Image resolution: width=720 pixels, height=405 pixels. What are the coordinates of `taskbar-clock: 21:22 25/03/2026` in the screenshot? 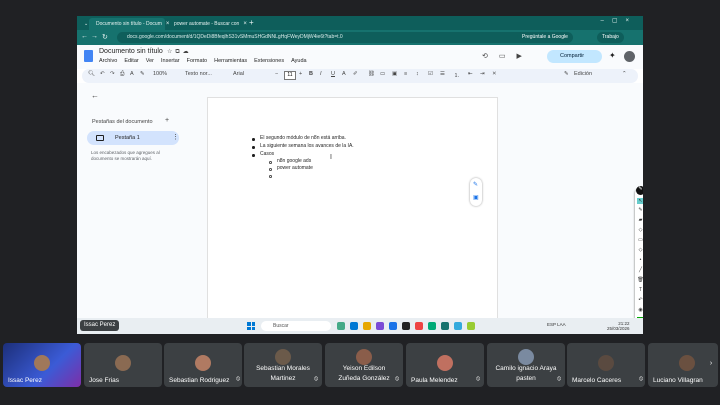 It's located at (618, 326).